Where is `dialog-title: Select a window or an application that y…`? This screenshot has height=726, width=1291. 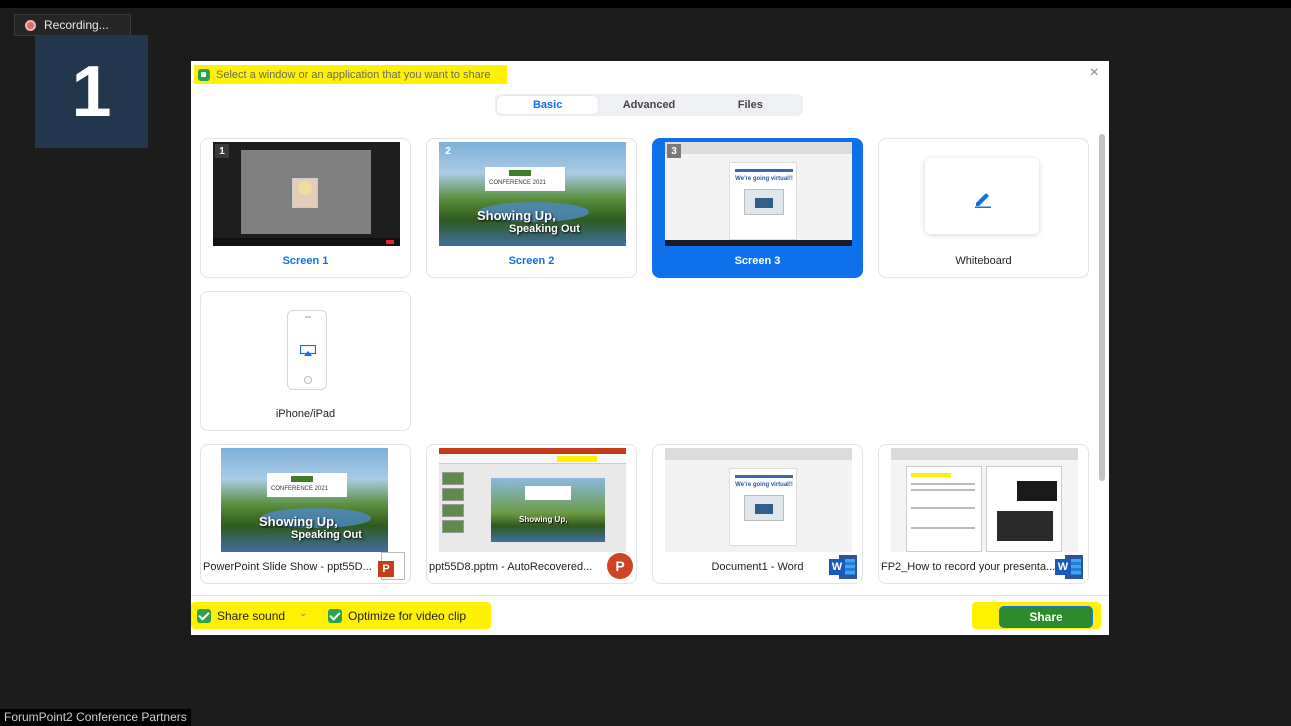
dialog-title: Select a window or an application that y… is located at coordinates (353, 74).